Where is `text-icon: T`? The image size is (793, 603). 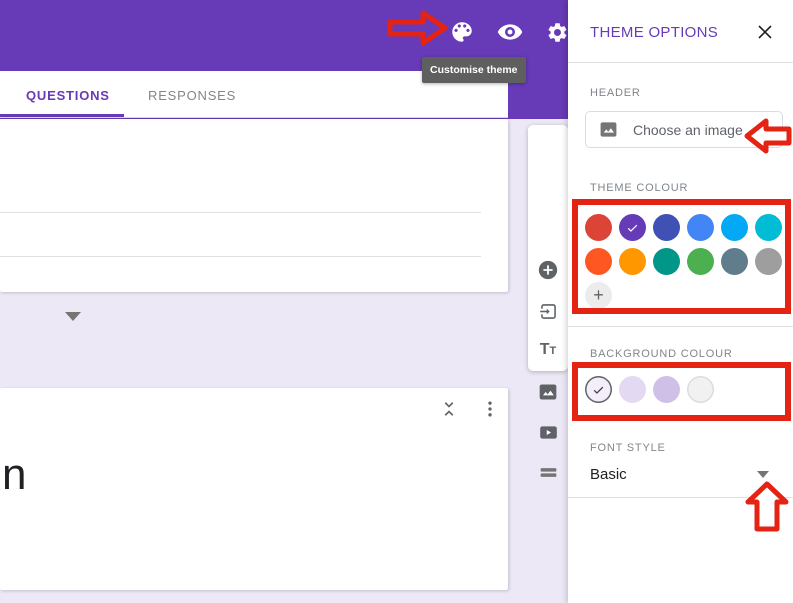 text-icon: T is located at coordinates (544, 349).